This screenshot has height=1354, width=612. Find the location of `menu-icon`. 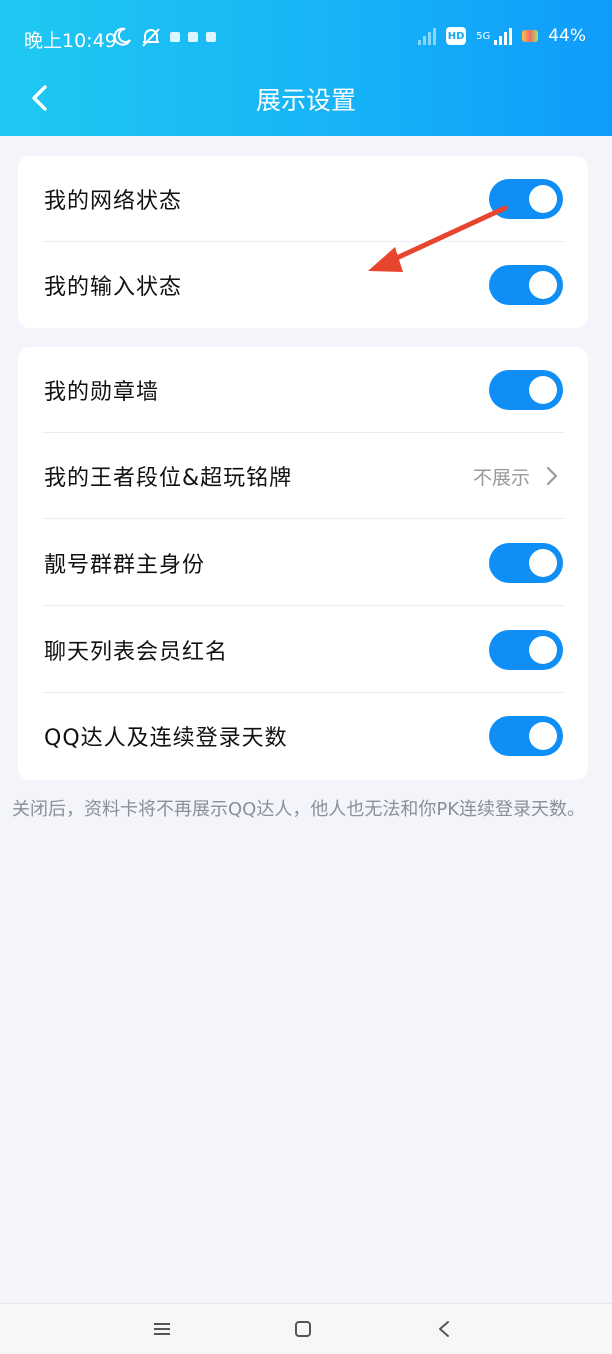

menu-icon is located at coordinates (162, 1329).